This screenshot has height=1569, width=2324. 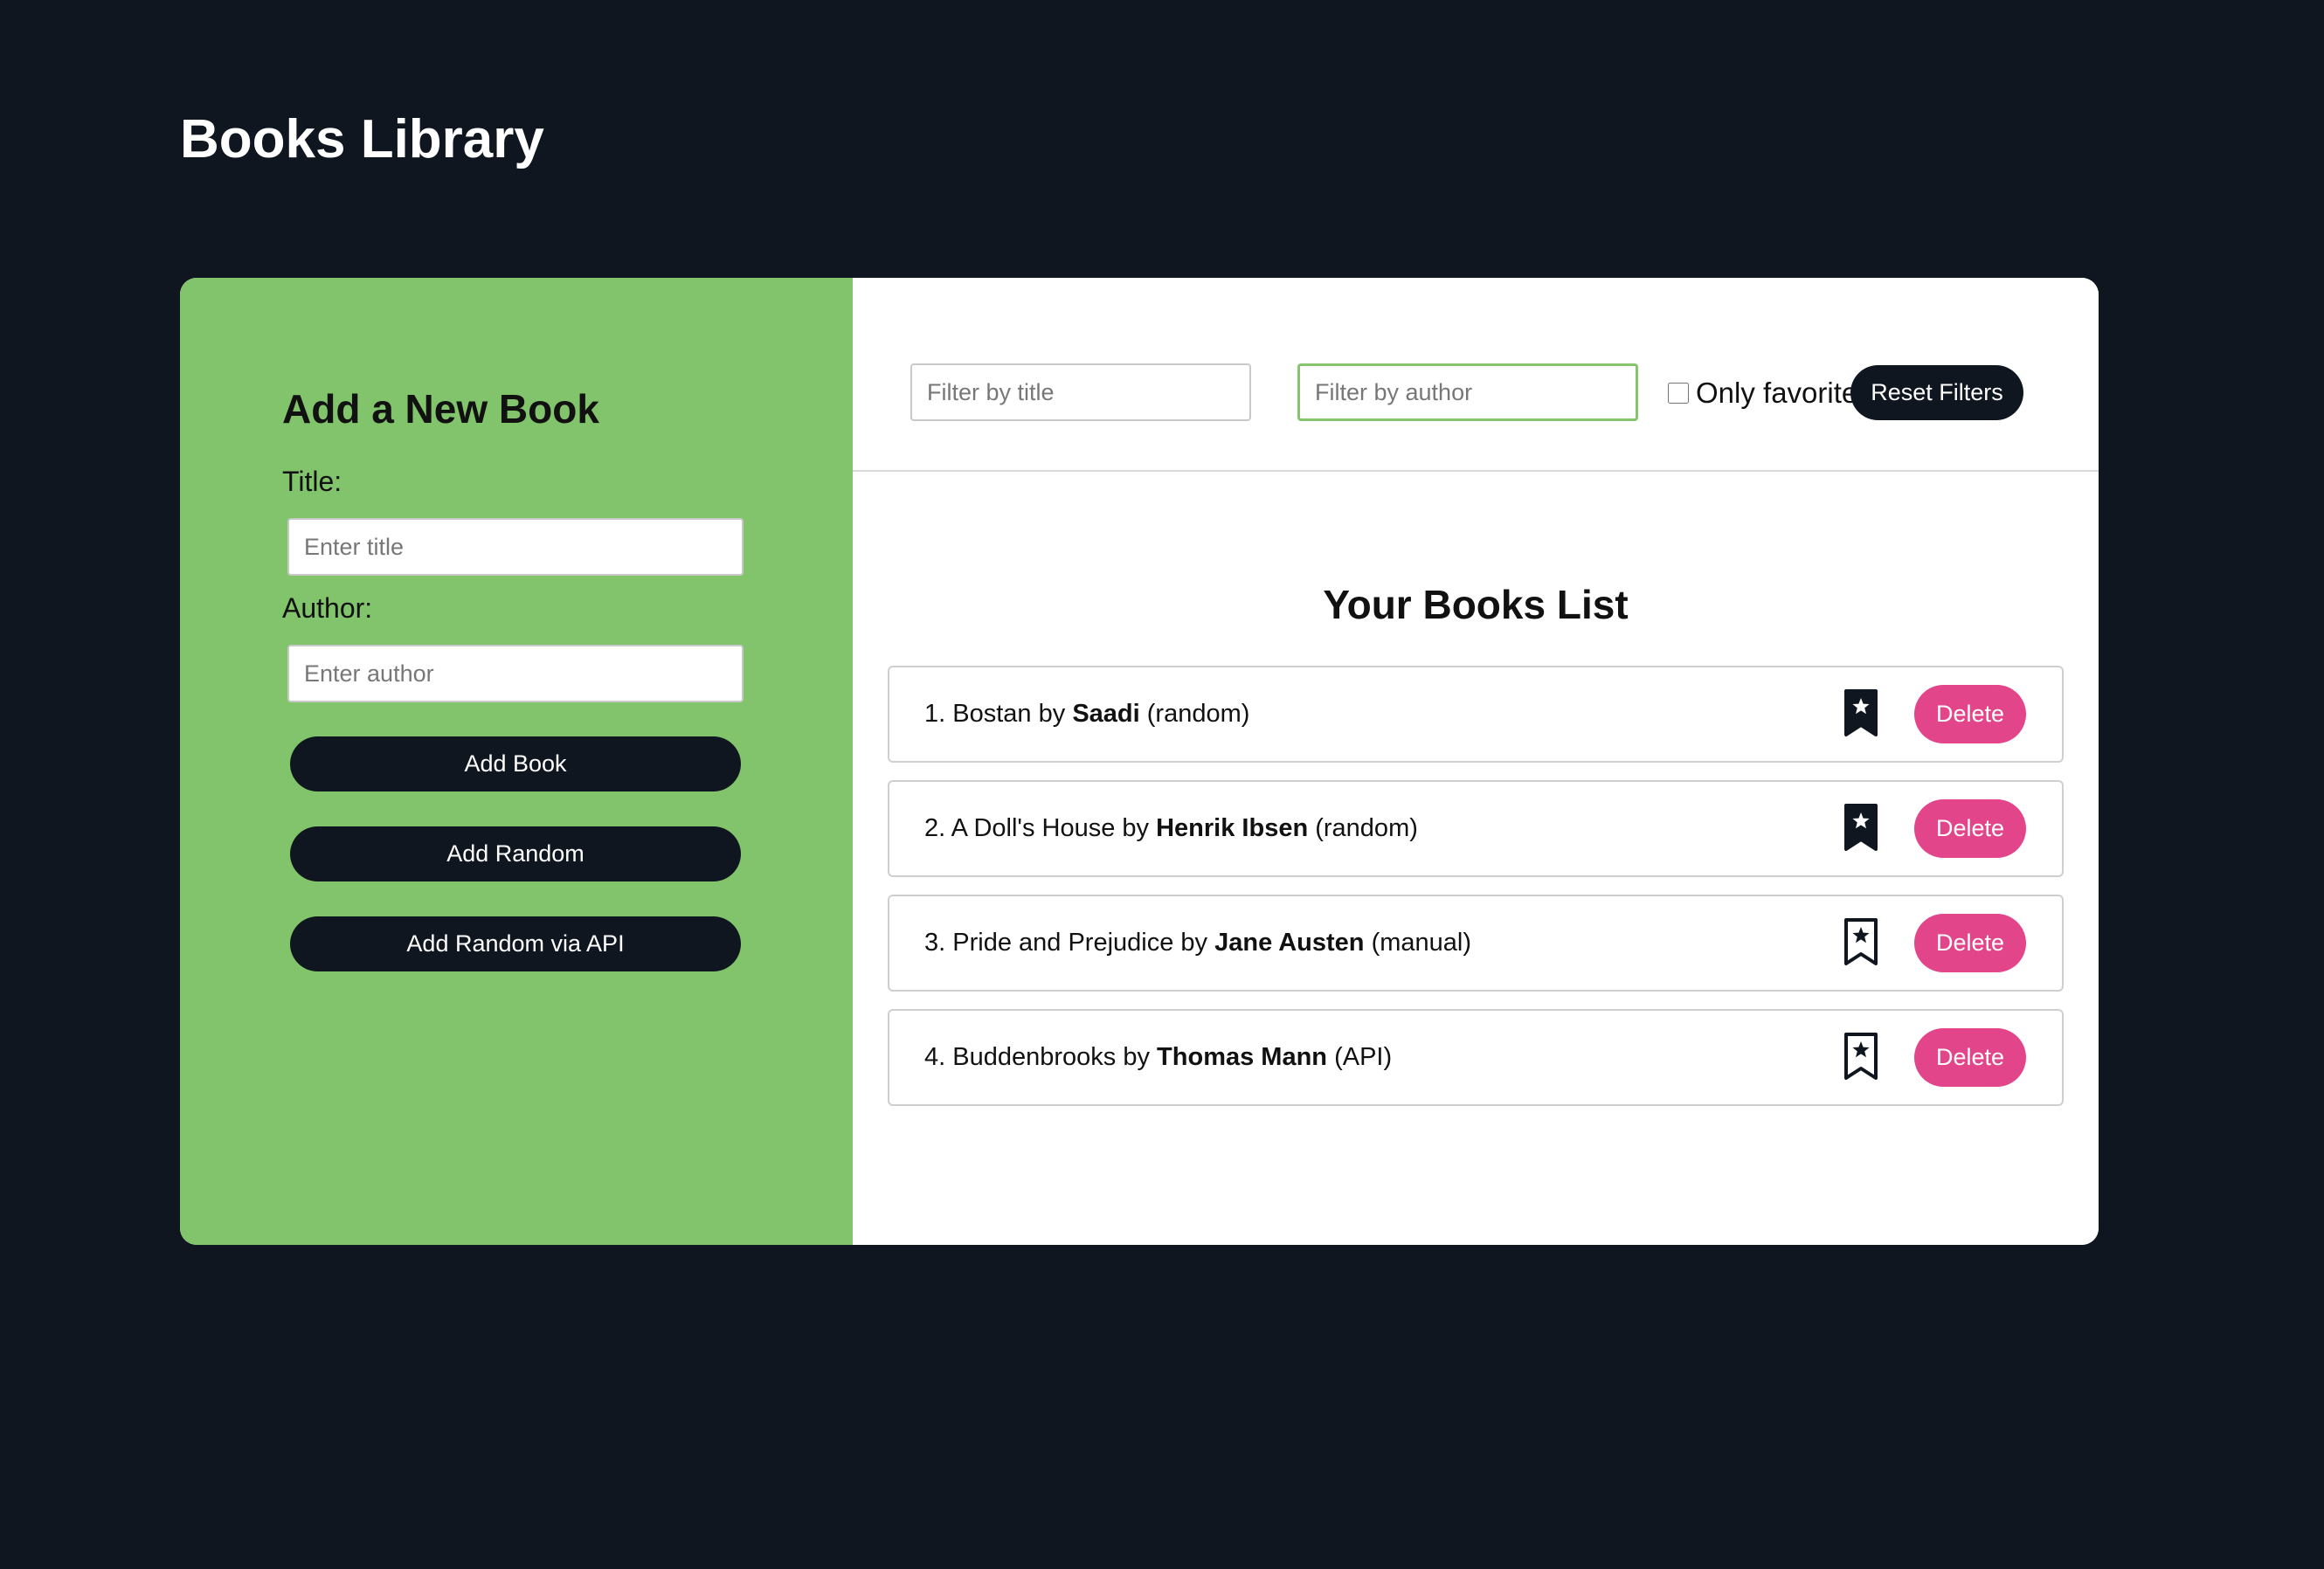 What do you see at coordinates (441, 409) in the screenshot?
I see `add-book-heading: Add a New Book` at bounding box center [441, 409].